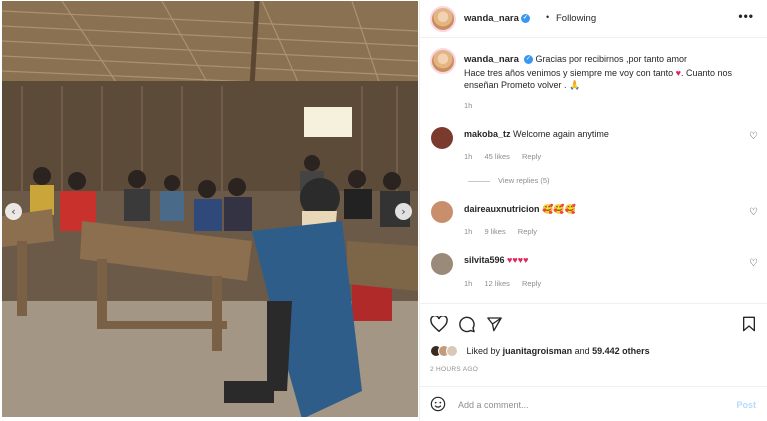 This screenshot has height=421, width=767. I want to click on comment-text: 🥰🥰🥰, so click(559, 209).